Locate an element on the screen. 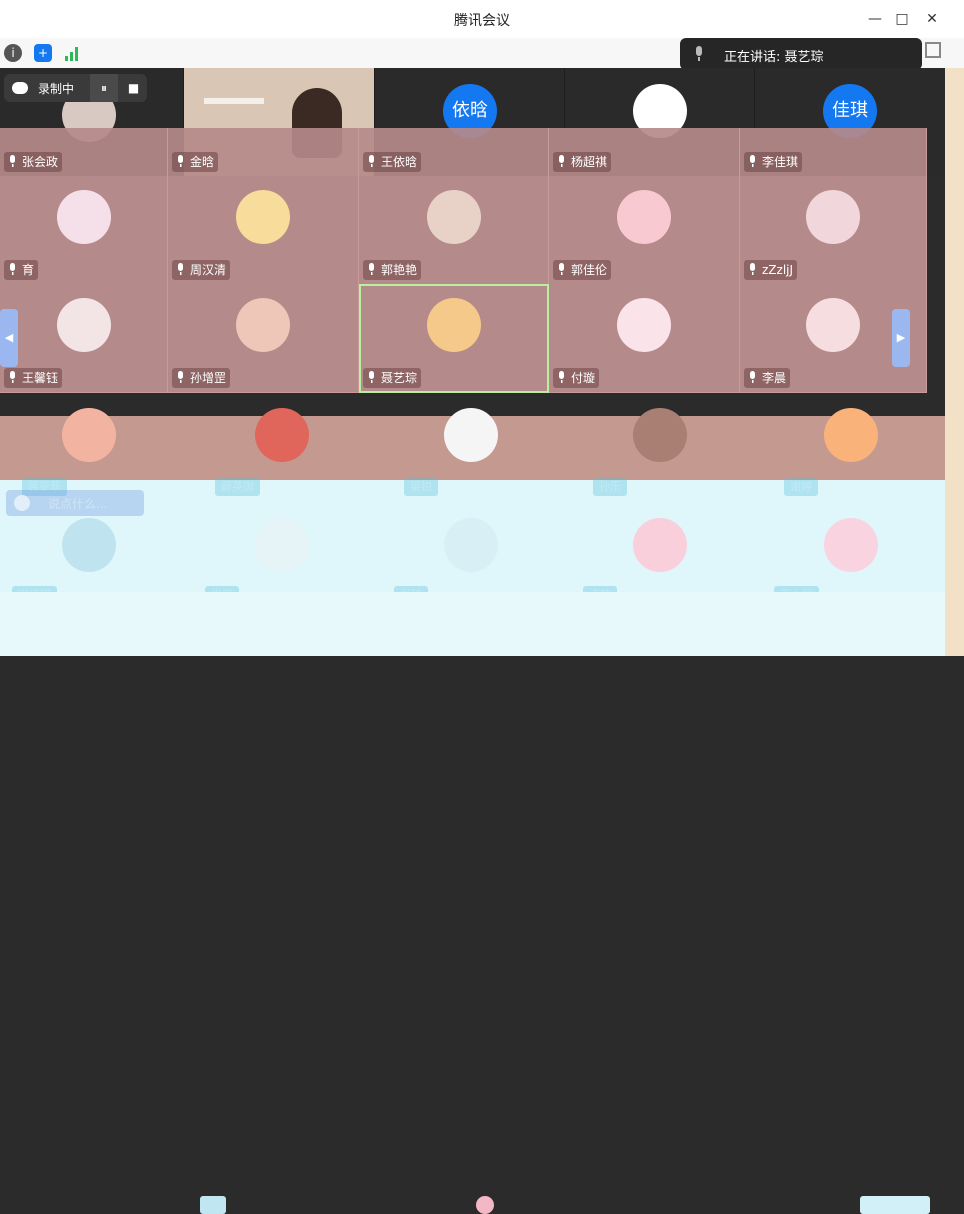 The height and width of the screenshot is (1214, 964). participant-name-tag: 付璇 is located at coordinates (576, 378).